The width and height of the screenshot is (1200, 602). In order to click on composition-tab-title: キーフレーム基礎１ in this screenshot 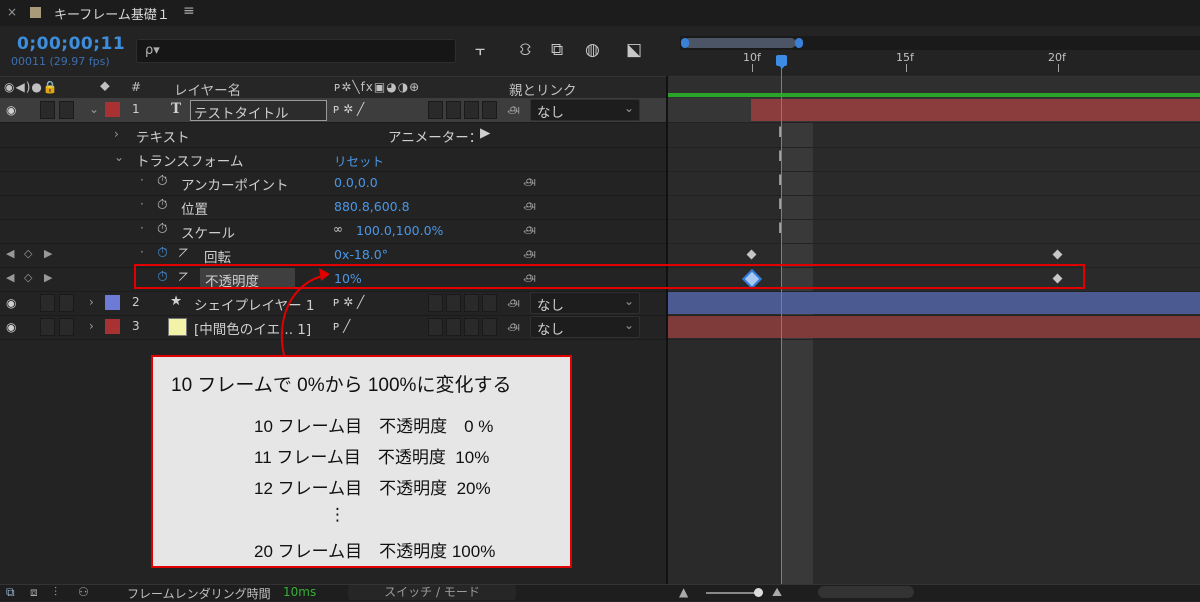, I will do `click(112, 13)`.